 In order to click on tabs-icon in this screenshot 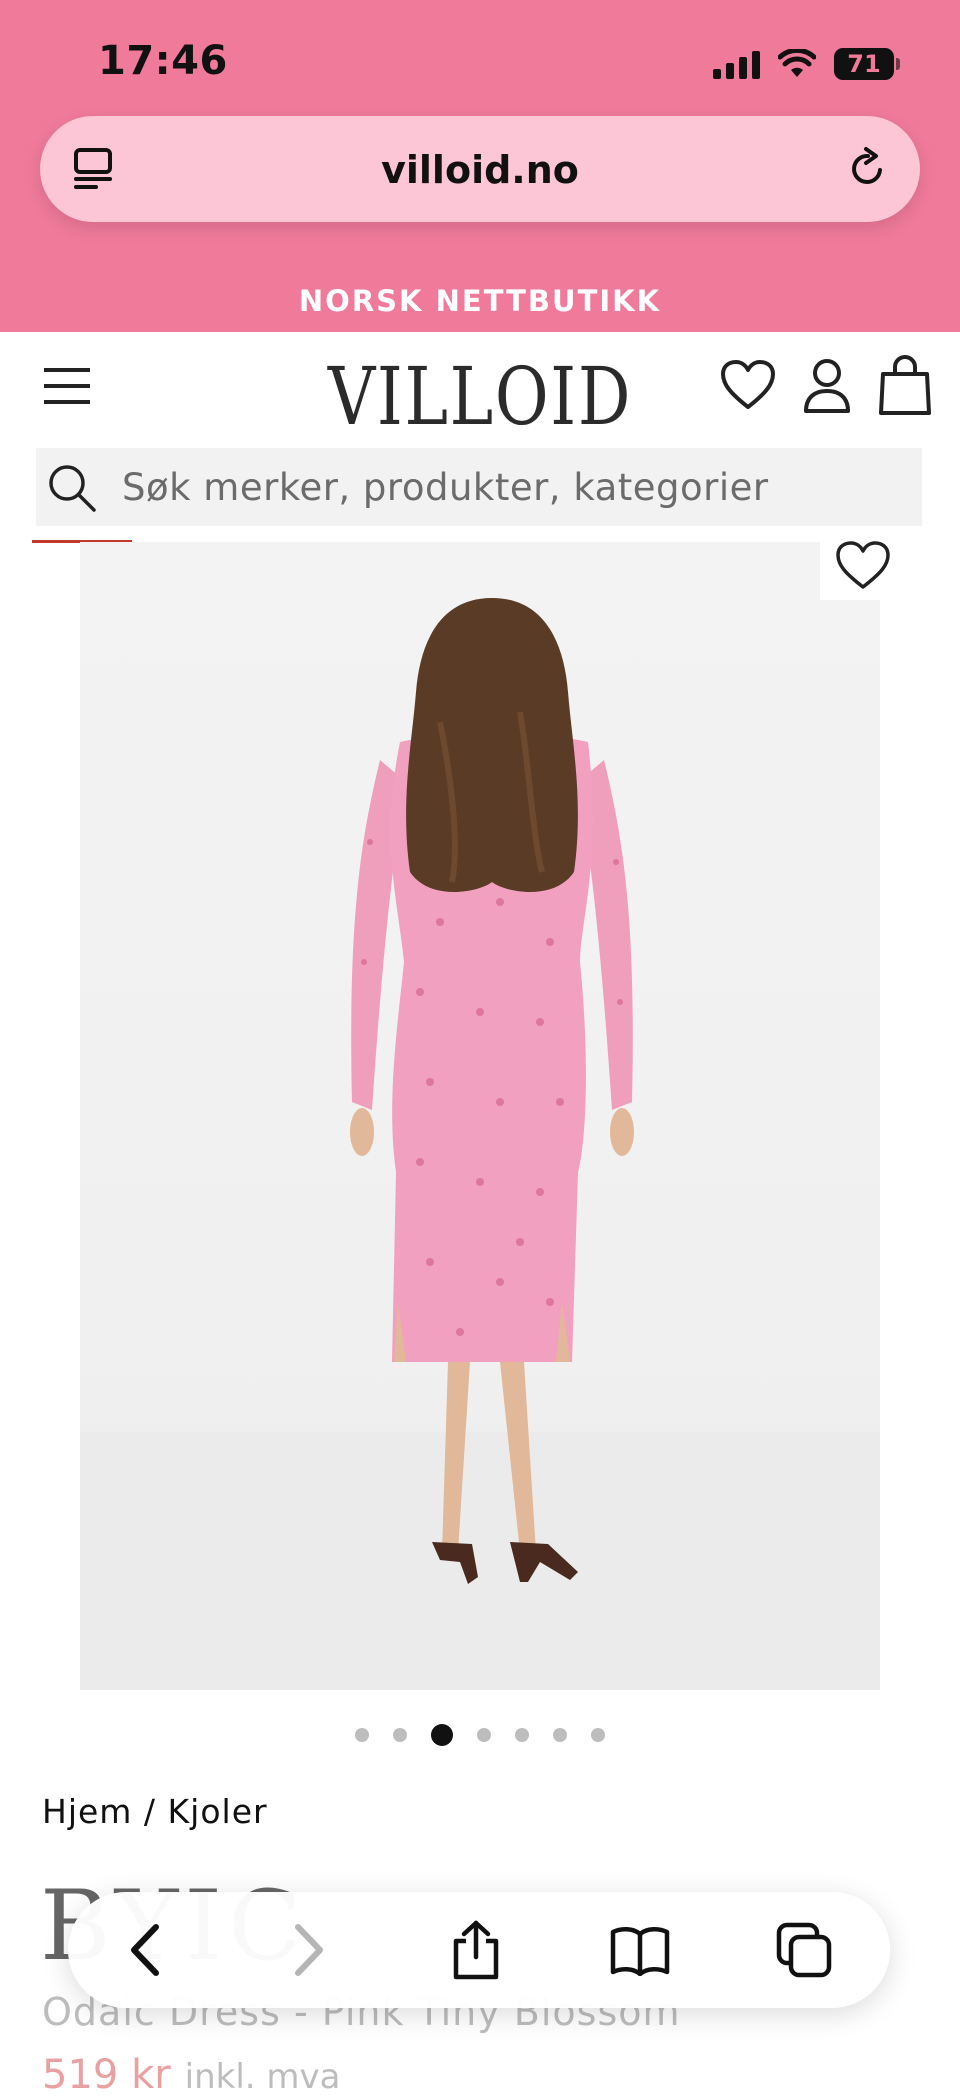, I will do `click(804, 1950)`.